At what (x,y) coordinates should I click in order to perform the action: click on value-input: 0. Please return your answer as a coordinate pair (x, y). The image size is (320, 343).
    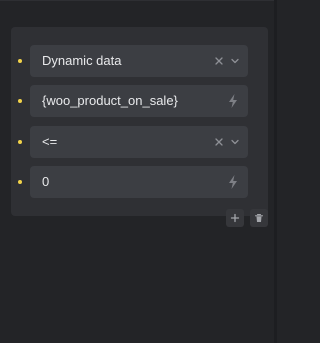
    Looking at the image, I should click on (139, 182).